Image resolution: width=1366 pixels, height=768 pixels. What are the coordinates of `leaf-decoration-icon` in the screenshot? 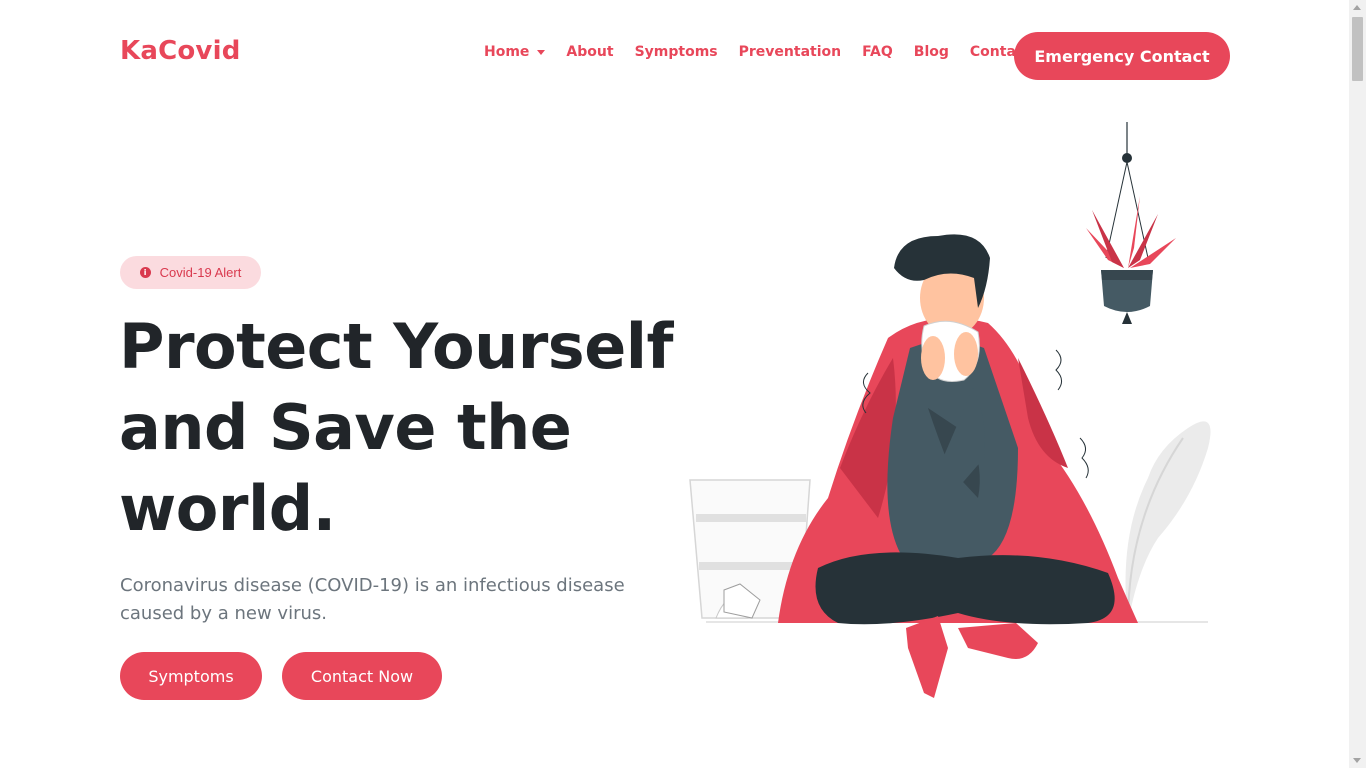 It's located at (1168, 522).